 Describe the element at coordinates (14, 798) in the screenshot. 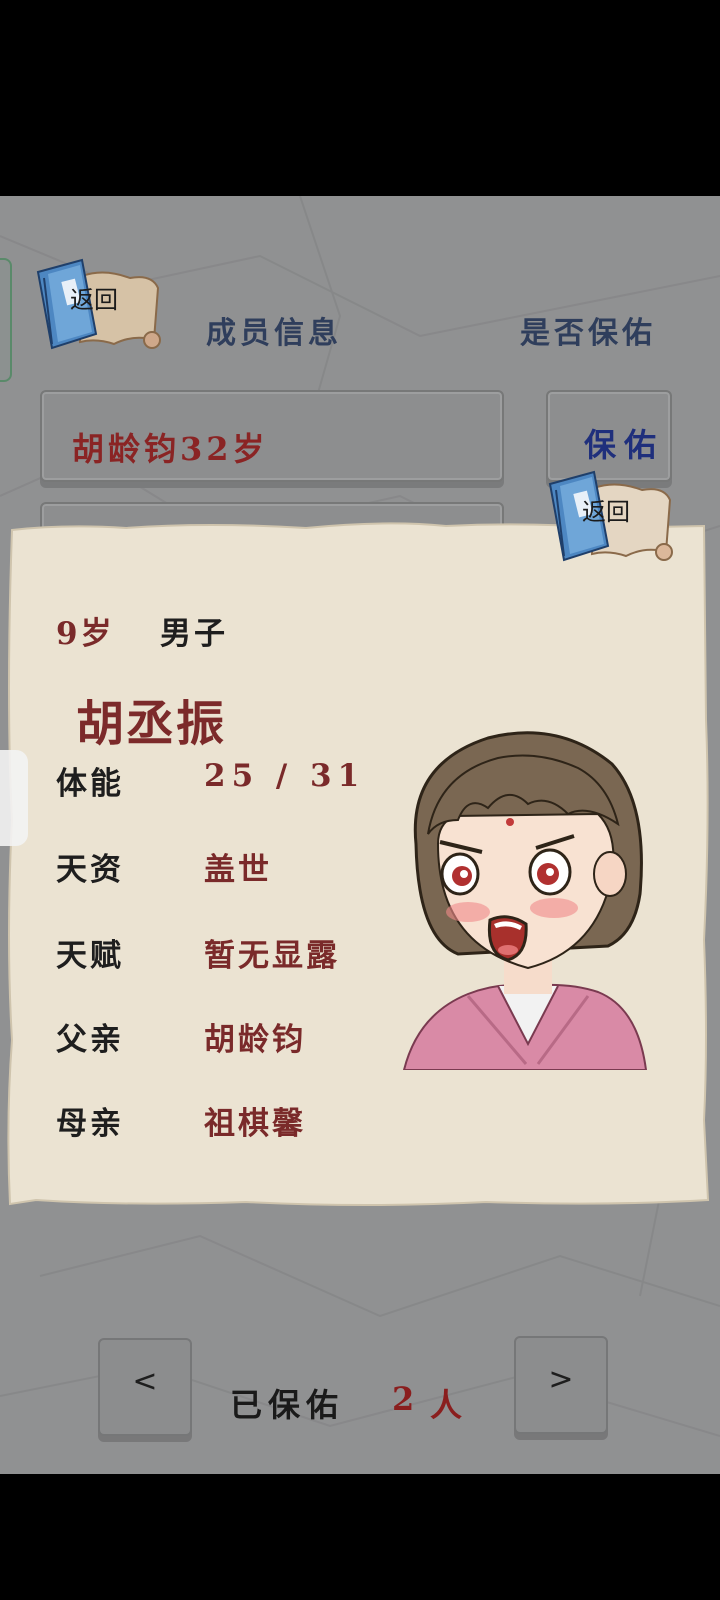

I see `side-pill-handle` at that location.